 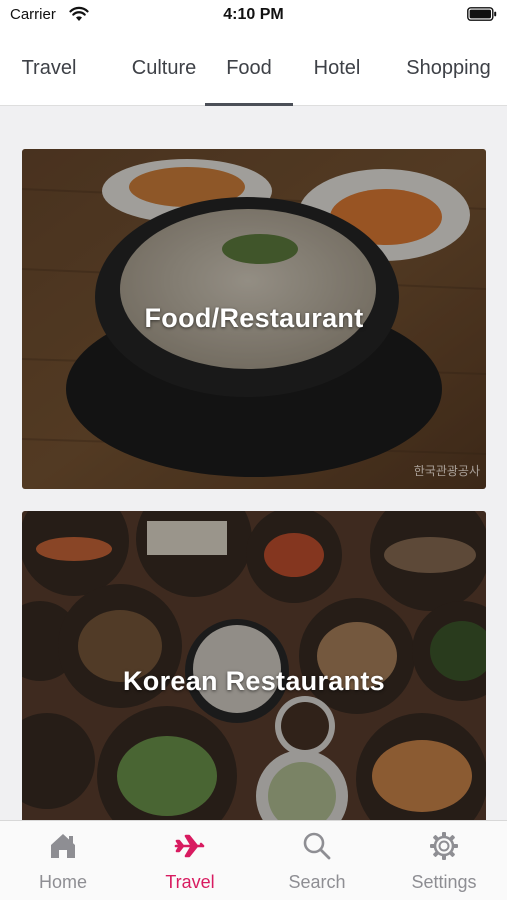 I want to click on tab-travel: Travel, so click(x=49, y=68).